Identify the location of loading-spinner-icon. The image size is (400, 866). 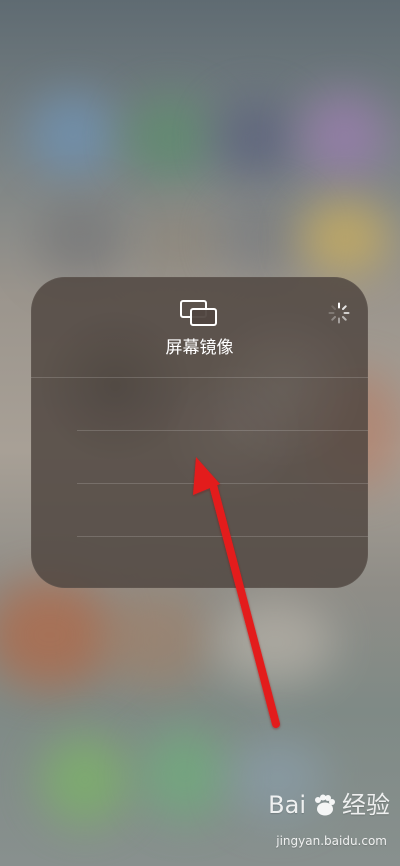
(339, 313).